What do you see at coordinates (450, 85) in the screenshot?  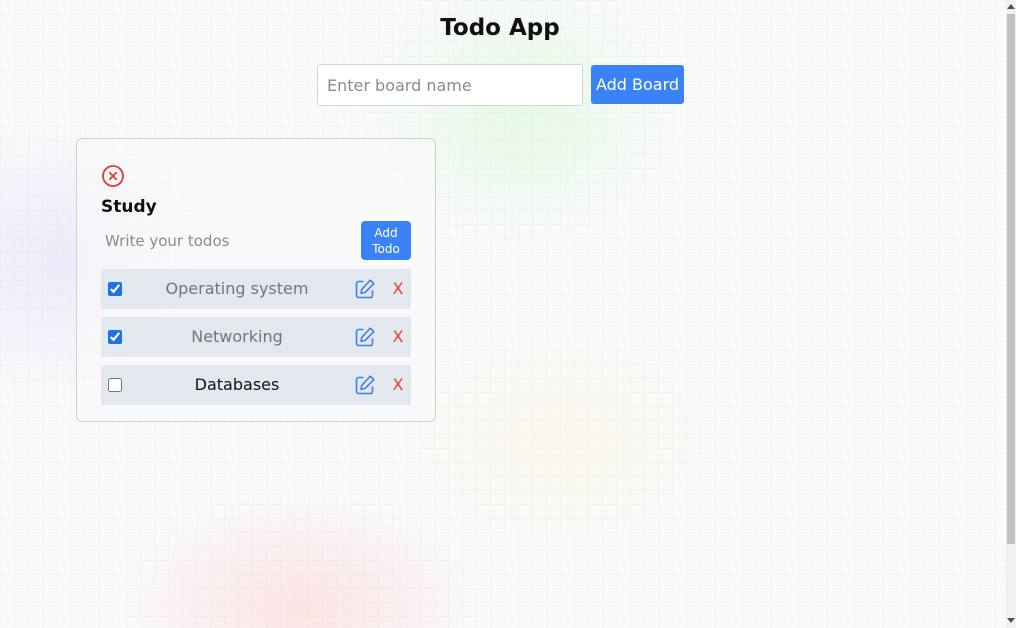 I see `board-name-input` at bounding box center [450, 85].